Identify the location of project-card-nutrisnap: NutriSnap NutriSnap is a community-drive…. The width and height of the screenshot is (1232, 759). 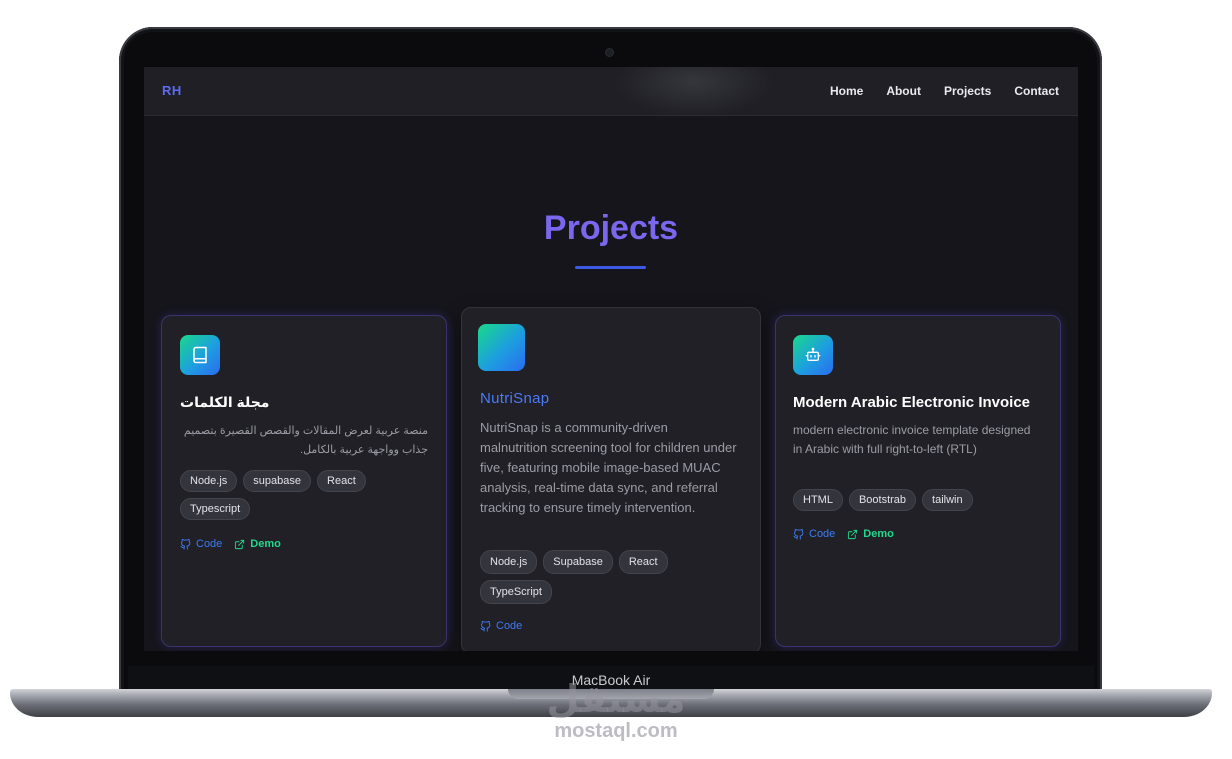
(611, 479).